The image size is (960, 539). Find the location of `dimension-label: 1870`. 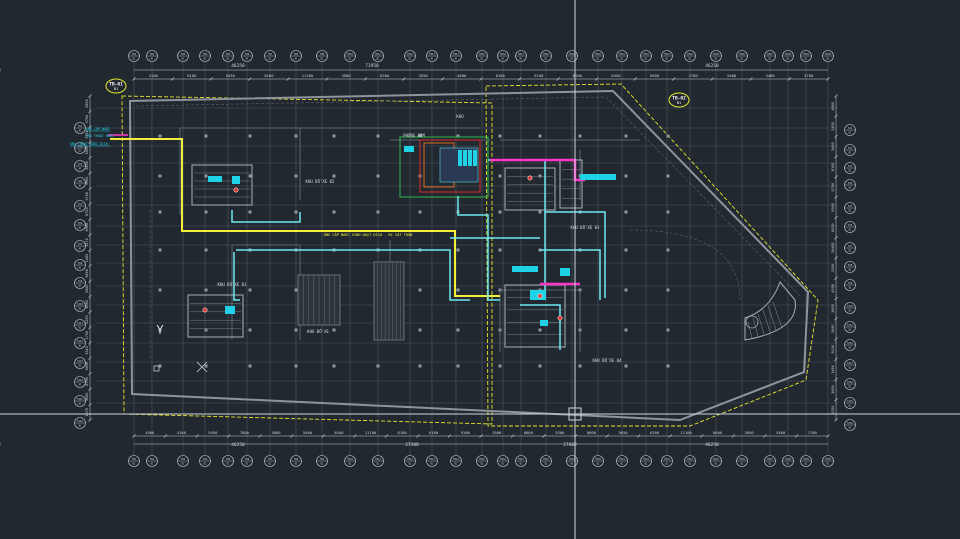

dimension-label: 1870 is located at coordinates (87, 412).